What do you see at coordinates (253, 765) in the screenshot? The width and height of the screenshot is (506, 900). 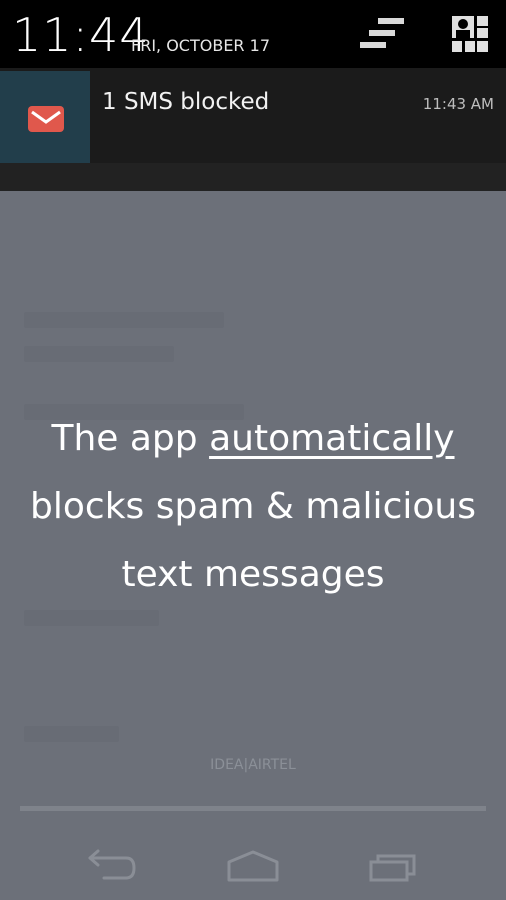 I see `carrier-label: IDEA|AIRTEL` at bounding box center [253, 765].